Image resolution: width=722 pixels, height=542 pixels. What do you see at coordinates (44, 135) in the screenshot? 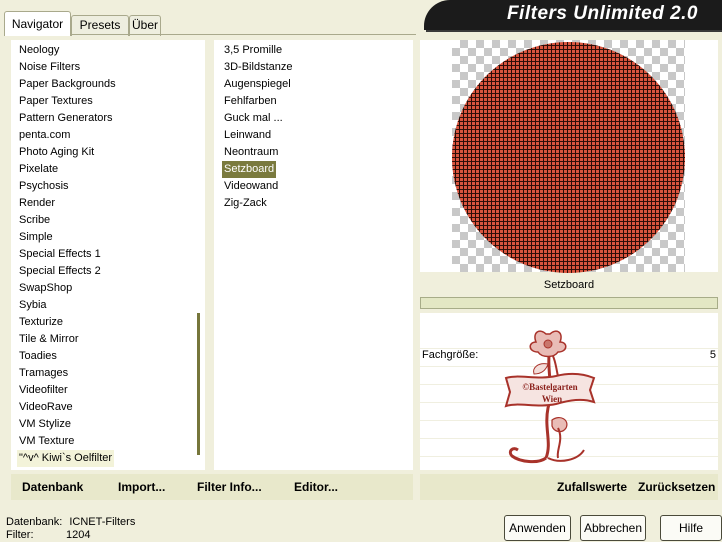
I see `category-item: penta.com` at bounding box center [44, 135].